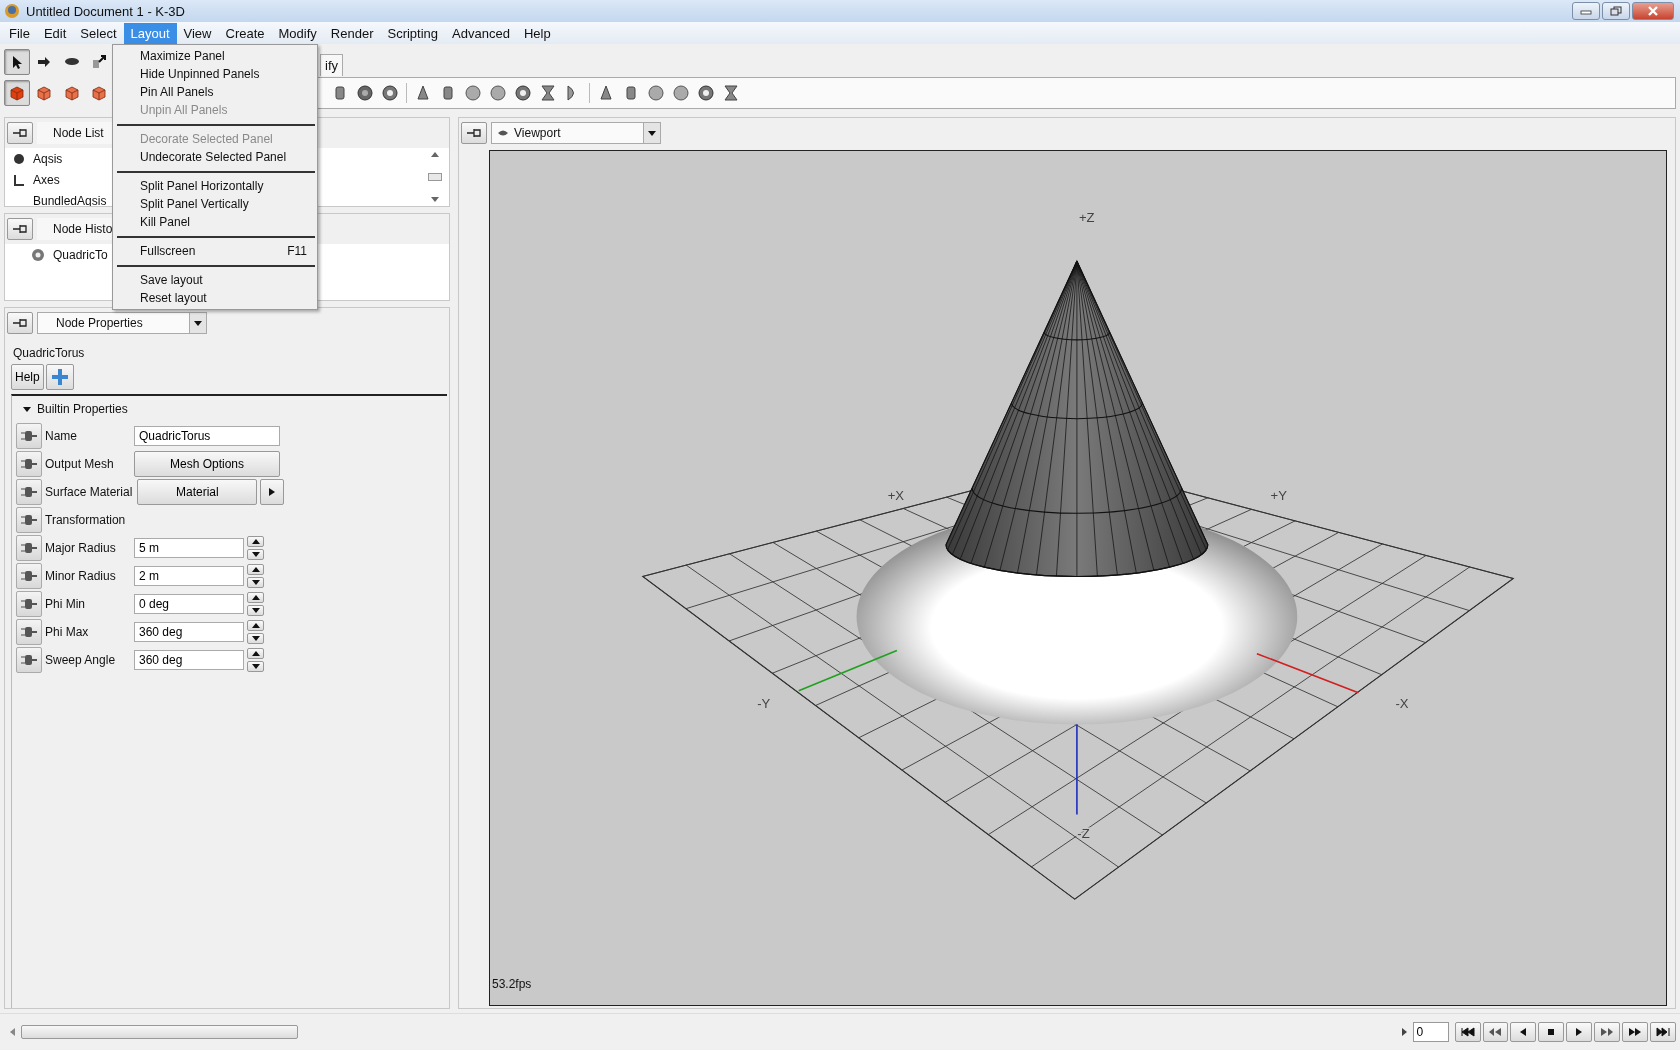  What do you see at coordinates (1278, 496) in the screenshot?
I see `axis-label: +Y` at bounding box center [1278, 496].